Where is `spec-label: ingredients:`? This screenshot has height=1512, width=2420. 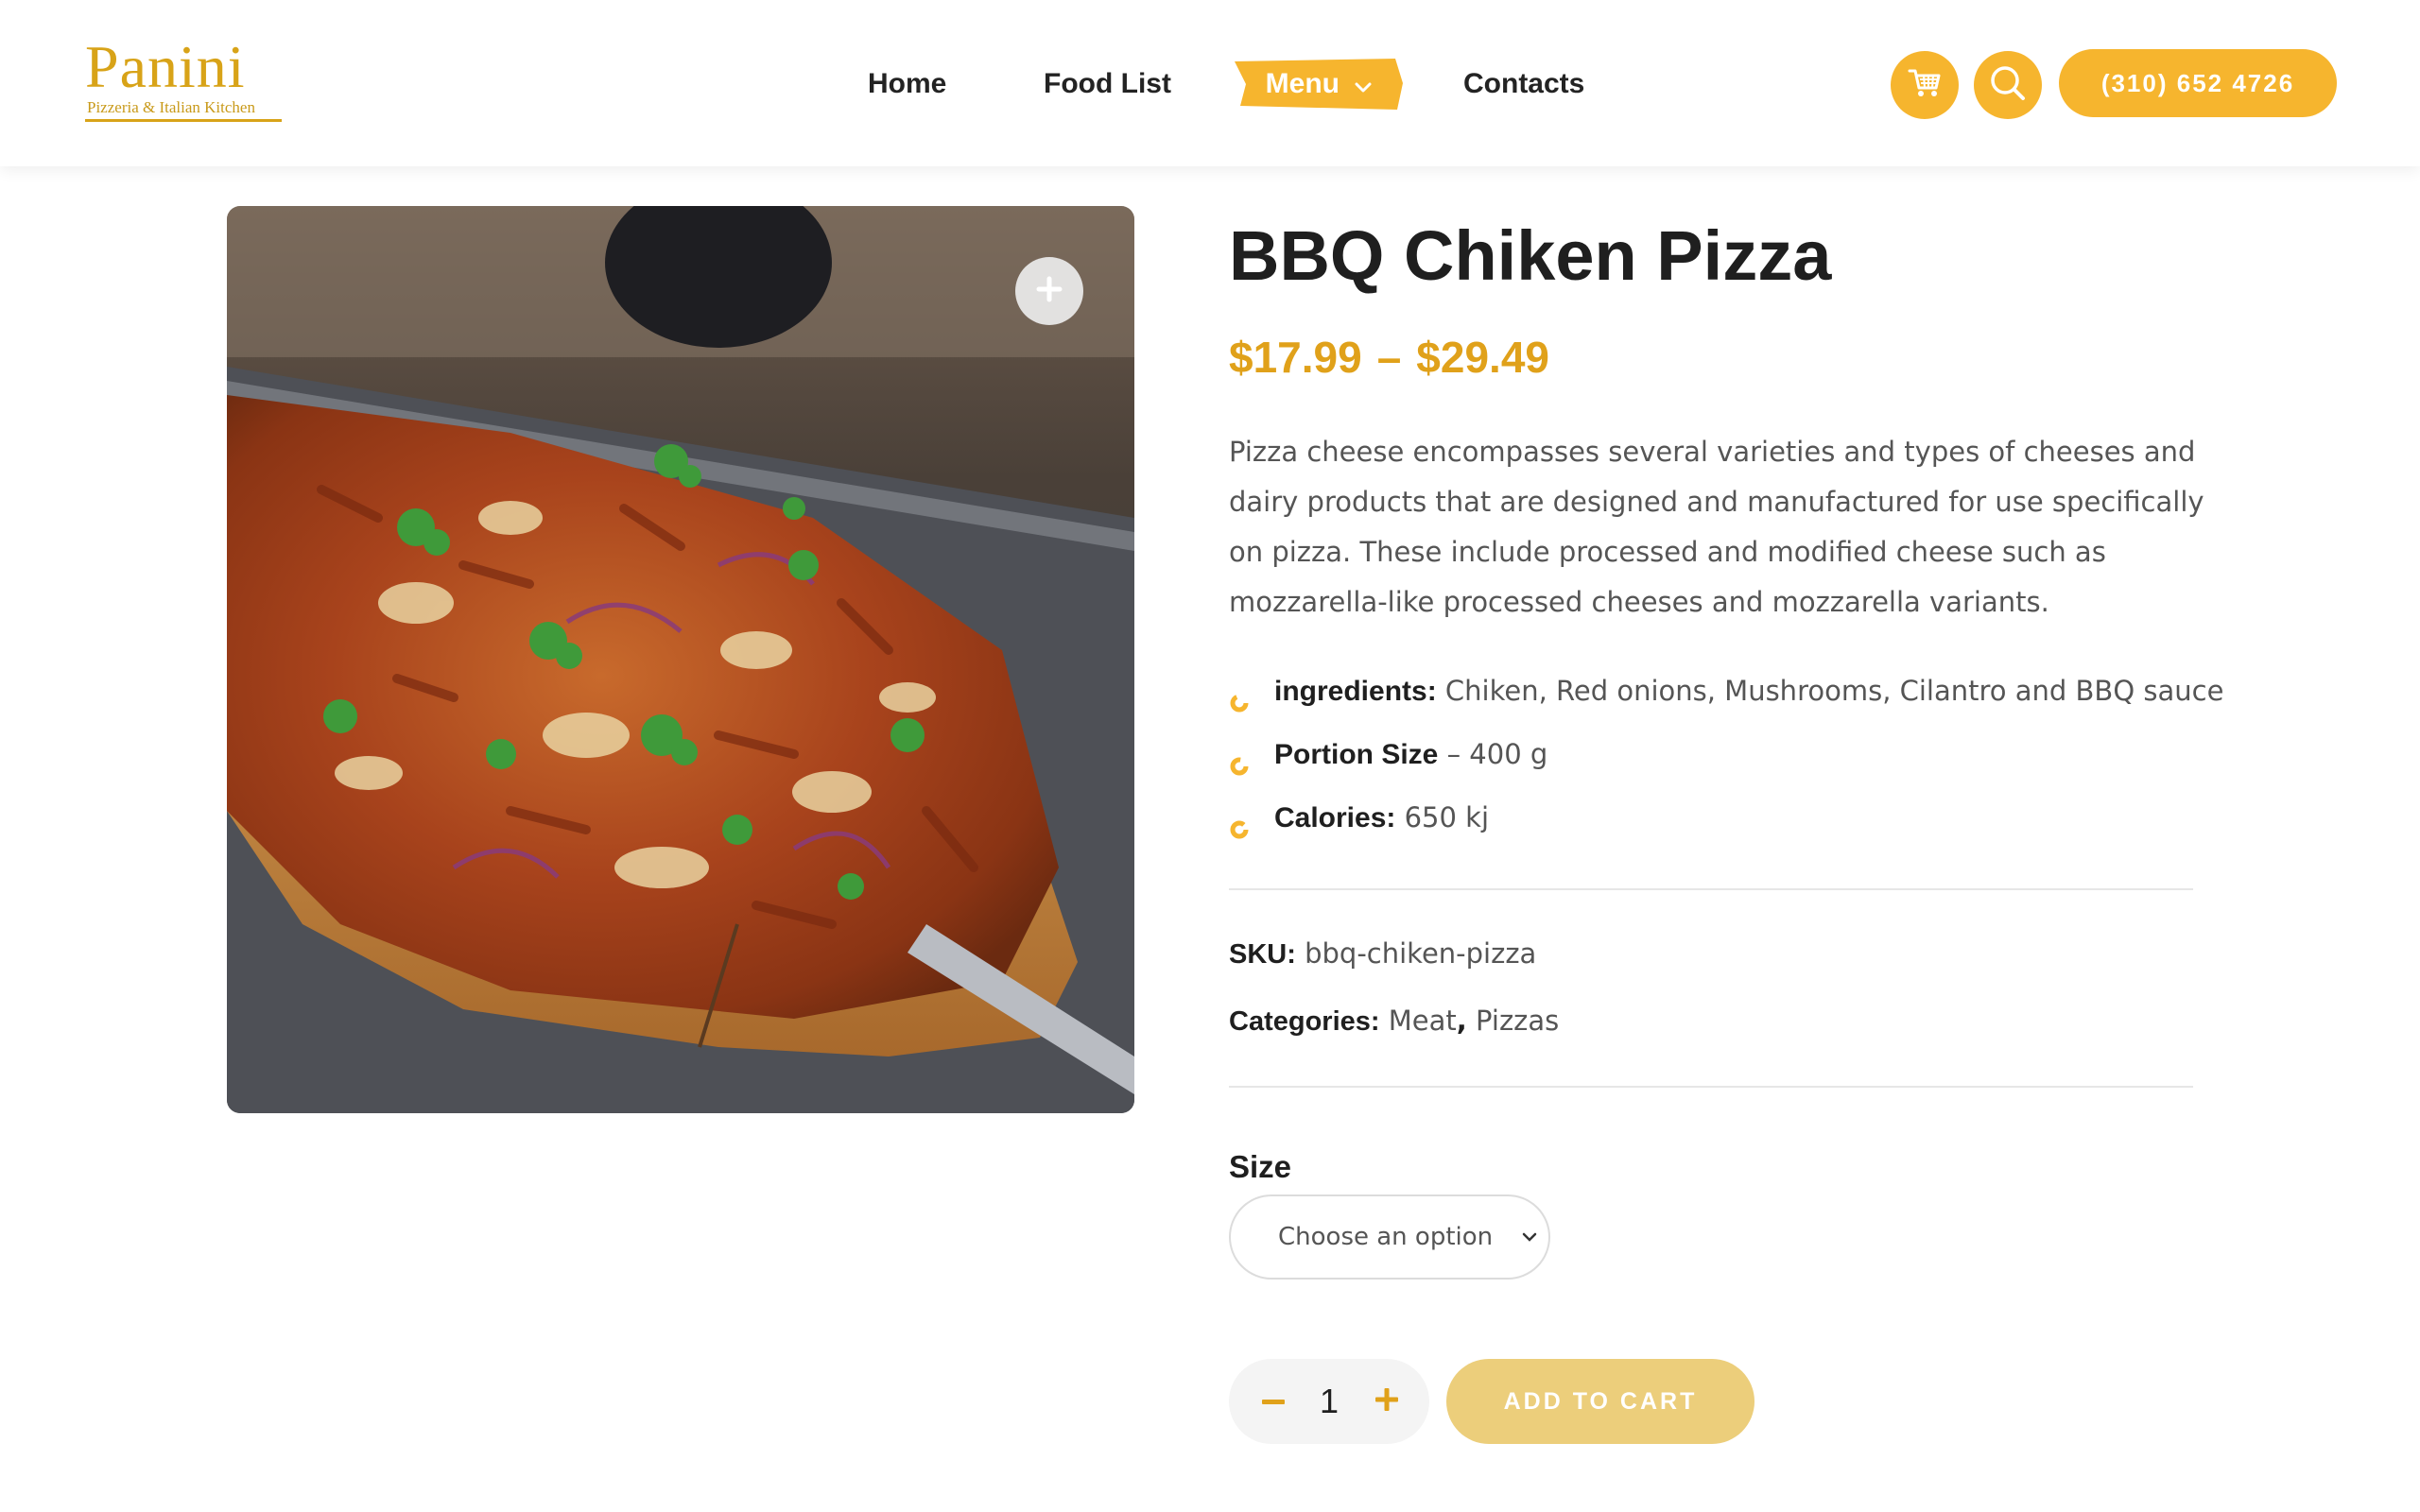 spec-label: ingredients: is located at coordinates (1355, 691).